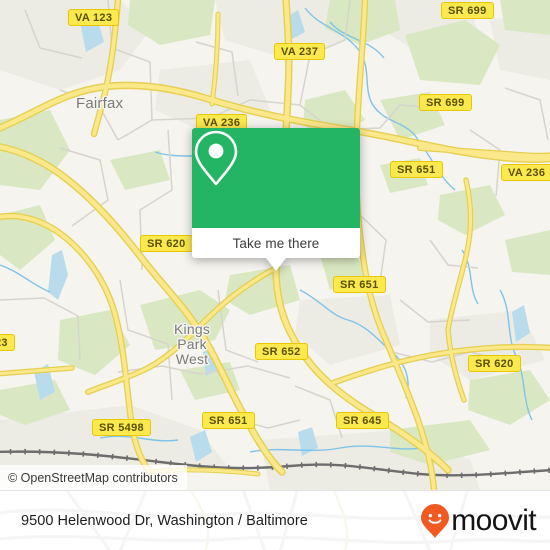 The image size is (550, 550). Describe the element at coordinates (362, 420) in the screenshot. I see `road-shield: SR 645` at that location.